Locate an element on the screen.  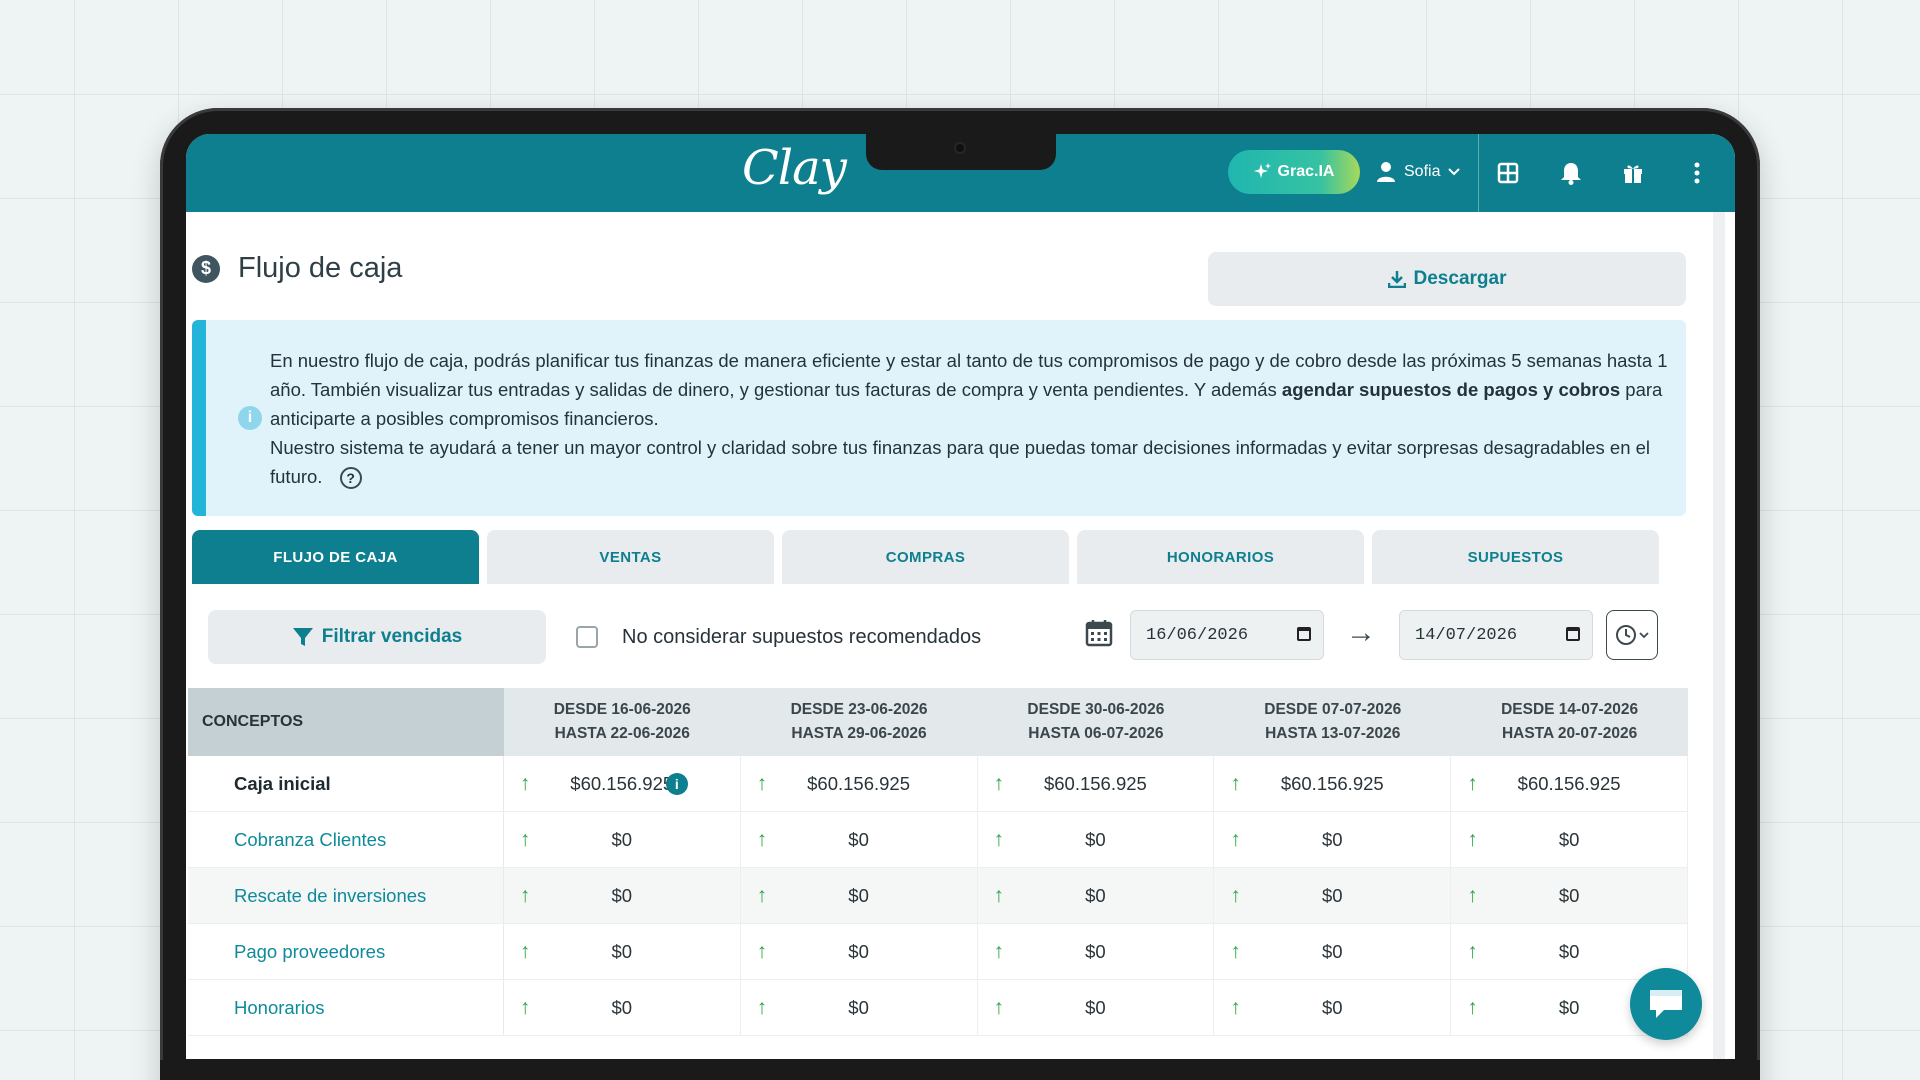
date-from-input: 16/06/2026 is located at coordinates (1227, 635).